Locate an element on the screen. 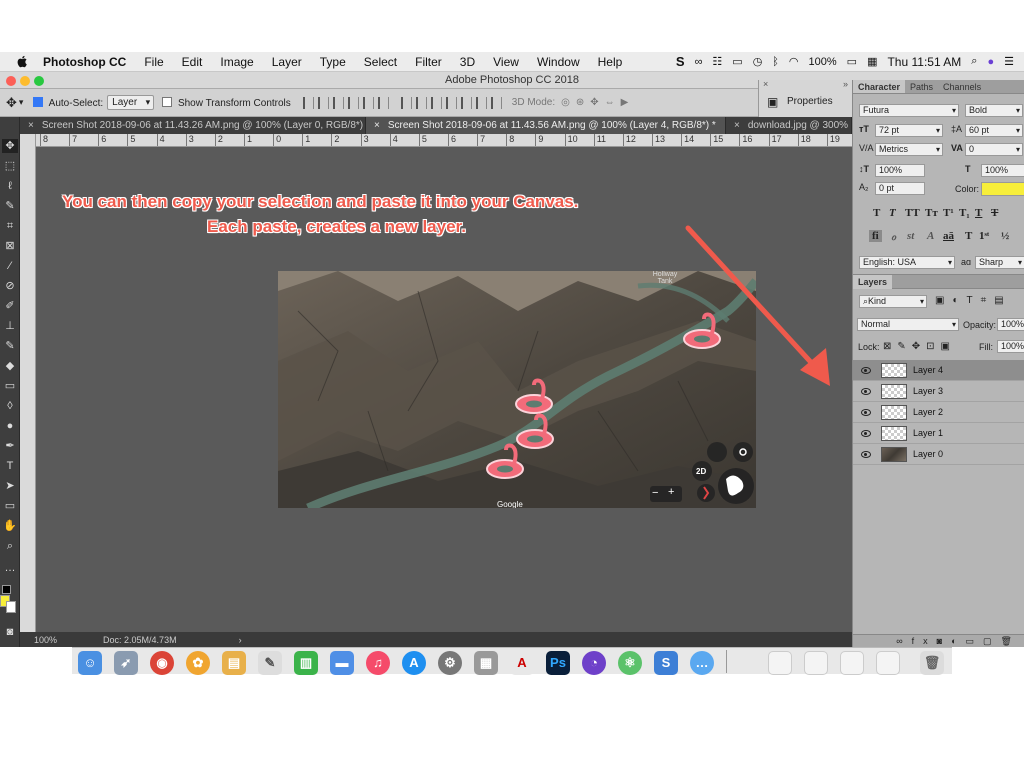 This screenshot has height=768, width=1024. baseline-shift-field: 0 pt is located at coordinates (900, 188).